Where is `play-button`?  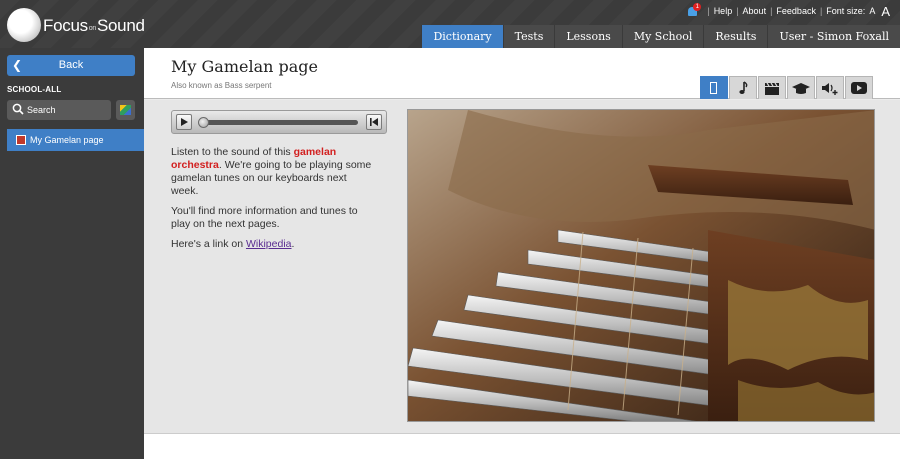
play-button is located at coordinates (184, 122).